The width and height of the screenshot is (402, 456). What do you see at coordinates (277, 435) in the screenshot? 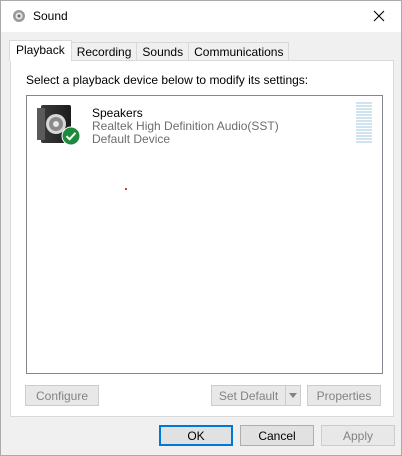
I see `cancel-button: Cancel` at bounding box center [277, 435].